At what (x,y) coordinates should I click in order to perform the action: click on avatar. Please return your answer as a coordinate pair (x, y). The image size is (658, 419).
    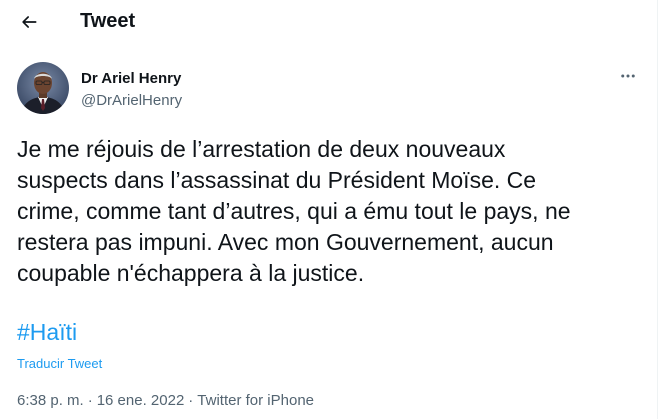
    Looking at the image, I should click on (43, 88).